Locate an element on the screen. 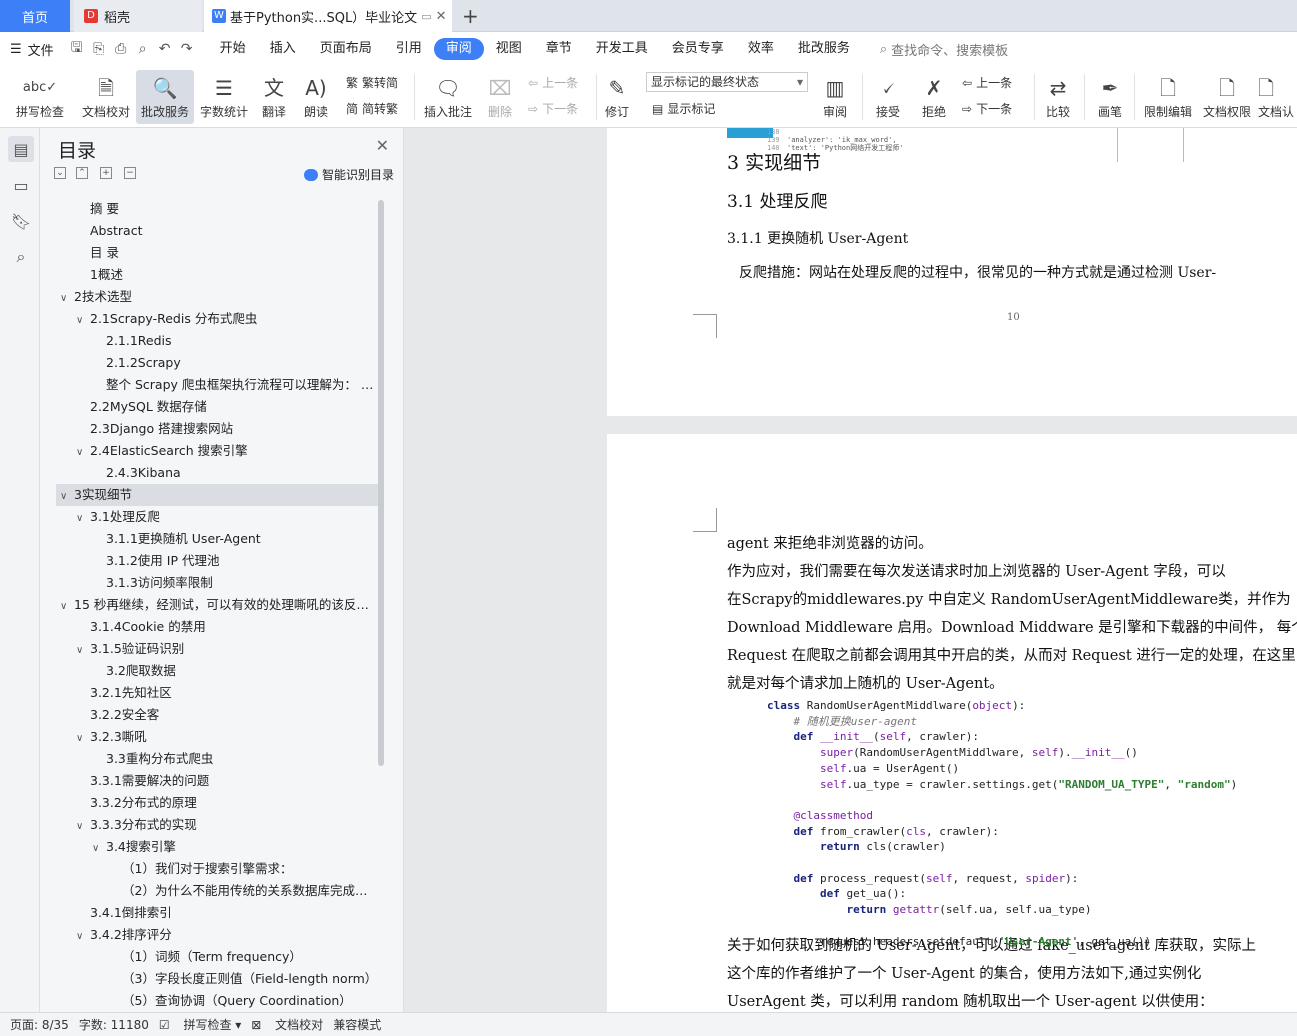 The image size is (1297, 1036). new-tab-icon: + is located at coordinates (470, 16).